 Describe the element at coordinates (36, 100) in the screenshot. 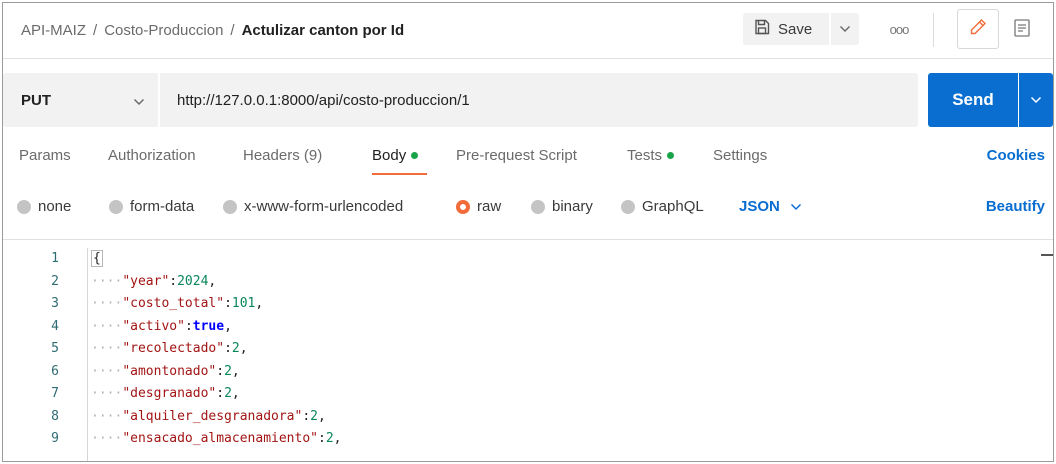

I see `method-label: PUT` at that location.